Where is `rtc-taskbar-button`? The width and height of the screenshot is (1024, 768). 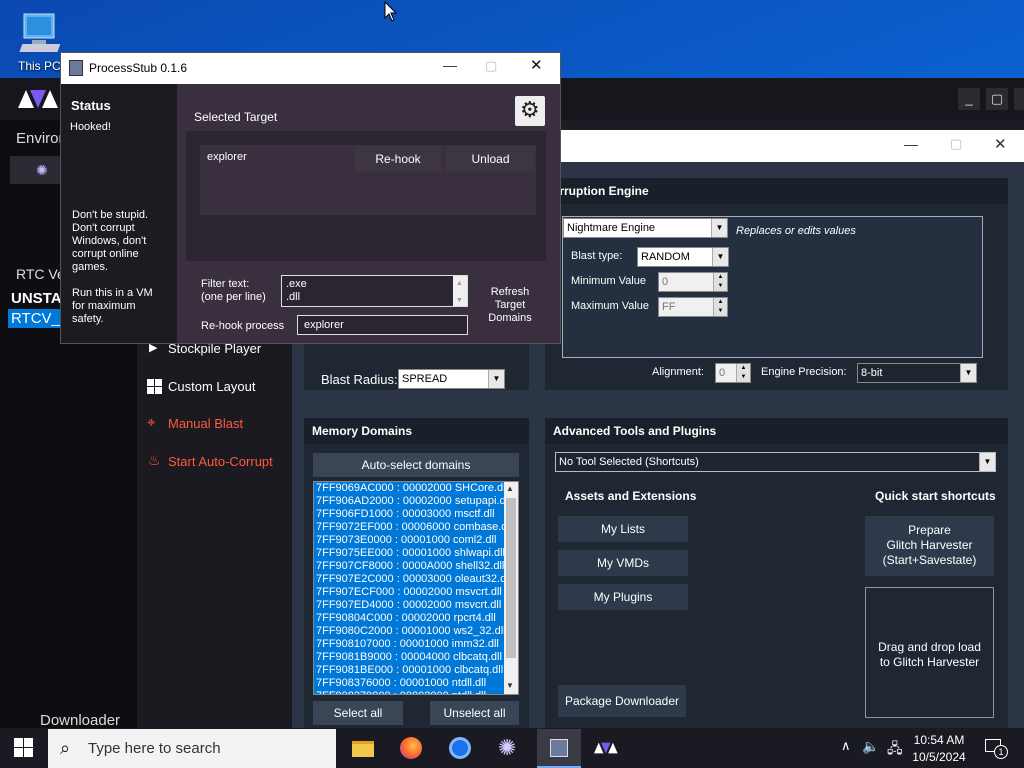
rtc-taskbar-button is located at coordinates (607, 748).